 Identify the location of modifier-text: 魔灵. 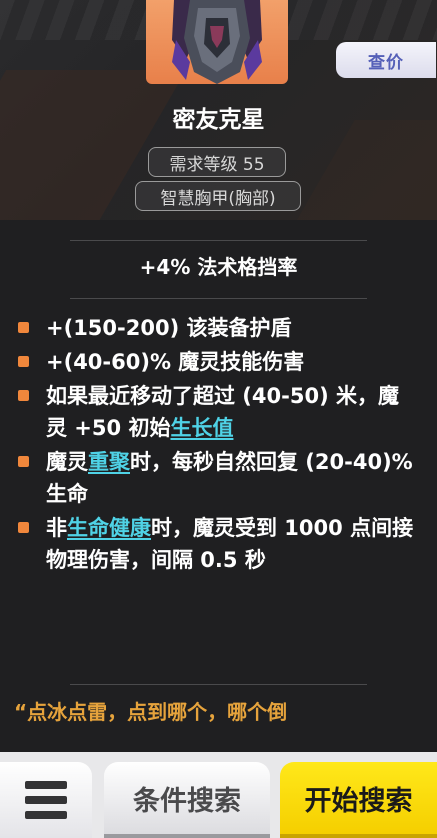
(67, 462).